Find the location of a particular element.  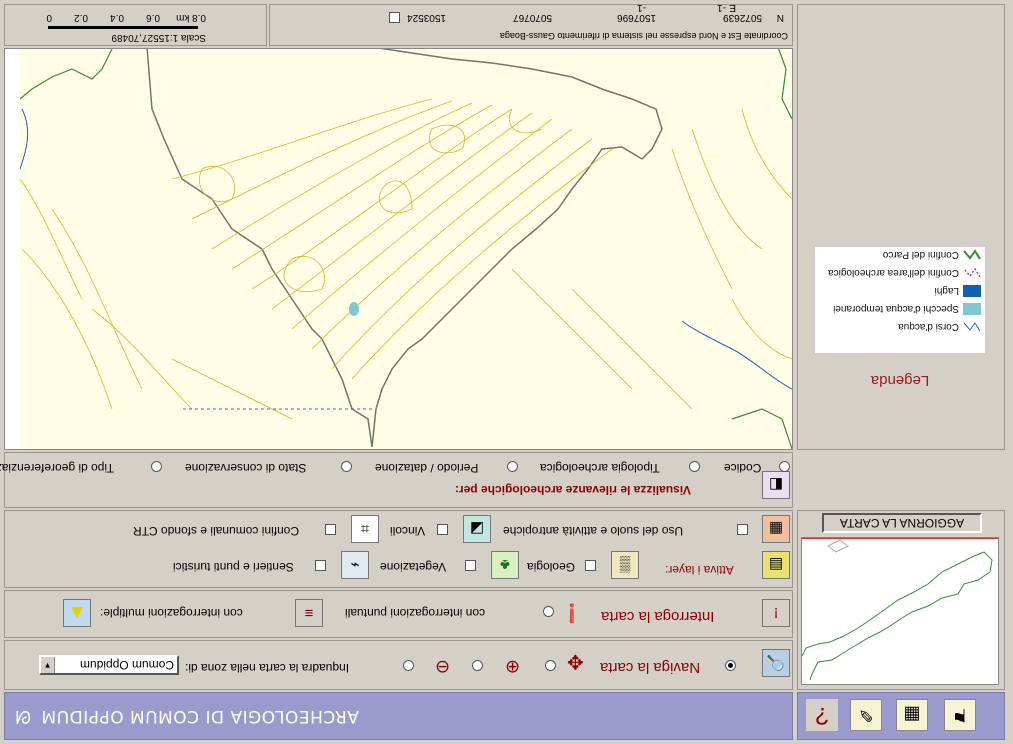

boundaries-checkbox is located at coordinates (330, 529).